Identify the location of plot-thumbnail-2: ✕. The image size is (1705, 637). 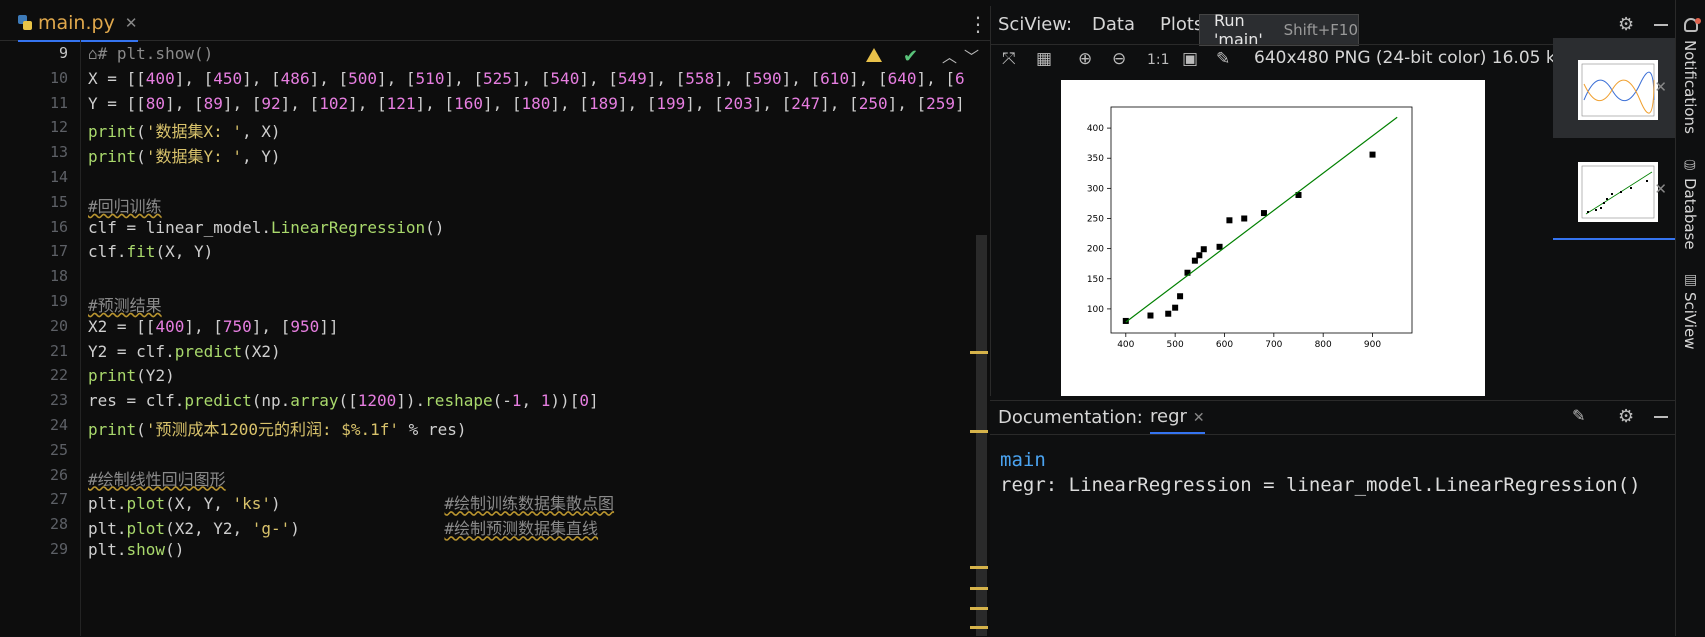
(1614, 190).